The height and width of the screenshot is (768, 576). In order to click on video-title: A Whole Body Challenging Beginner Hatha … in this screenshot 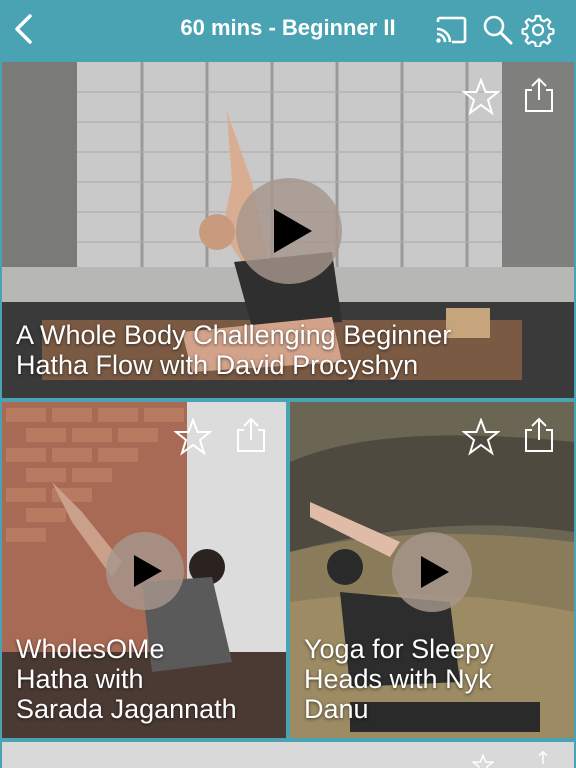, I will do `click(233, 350)`.